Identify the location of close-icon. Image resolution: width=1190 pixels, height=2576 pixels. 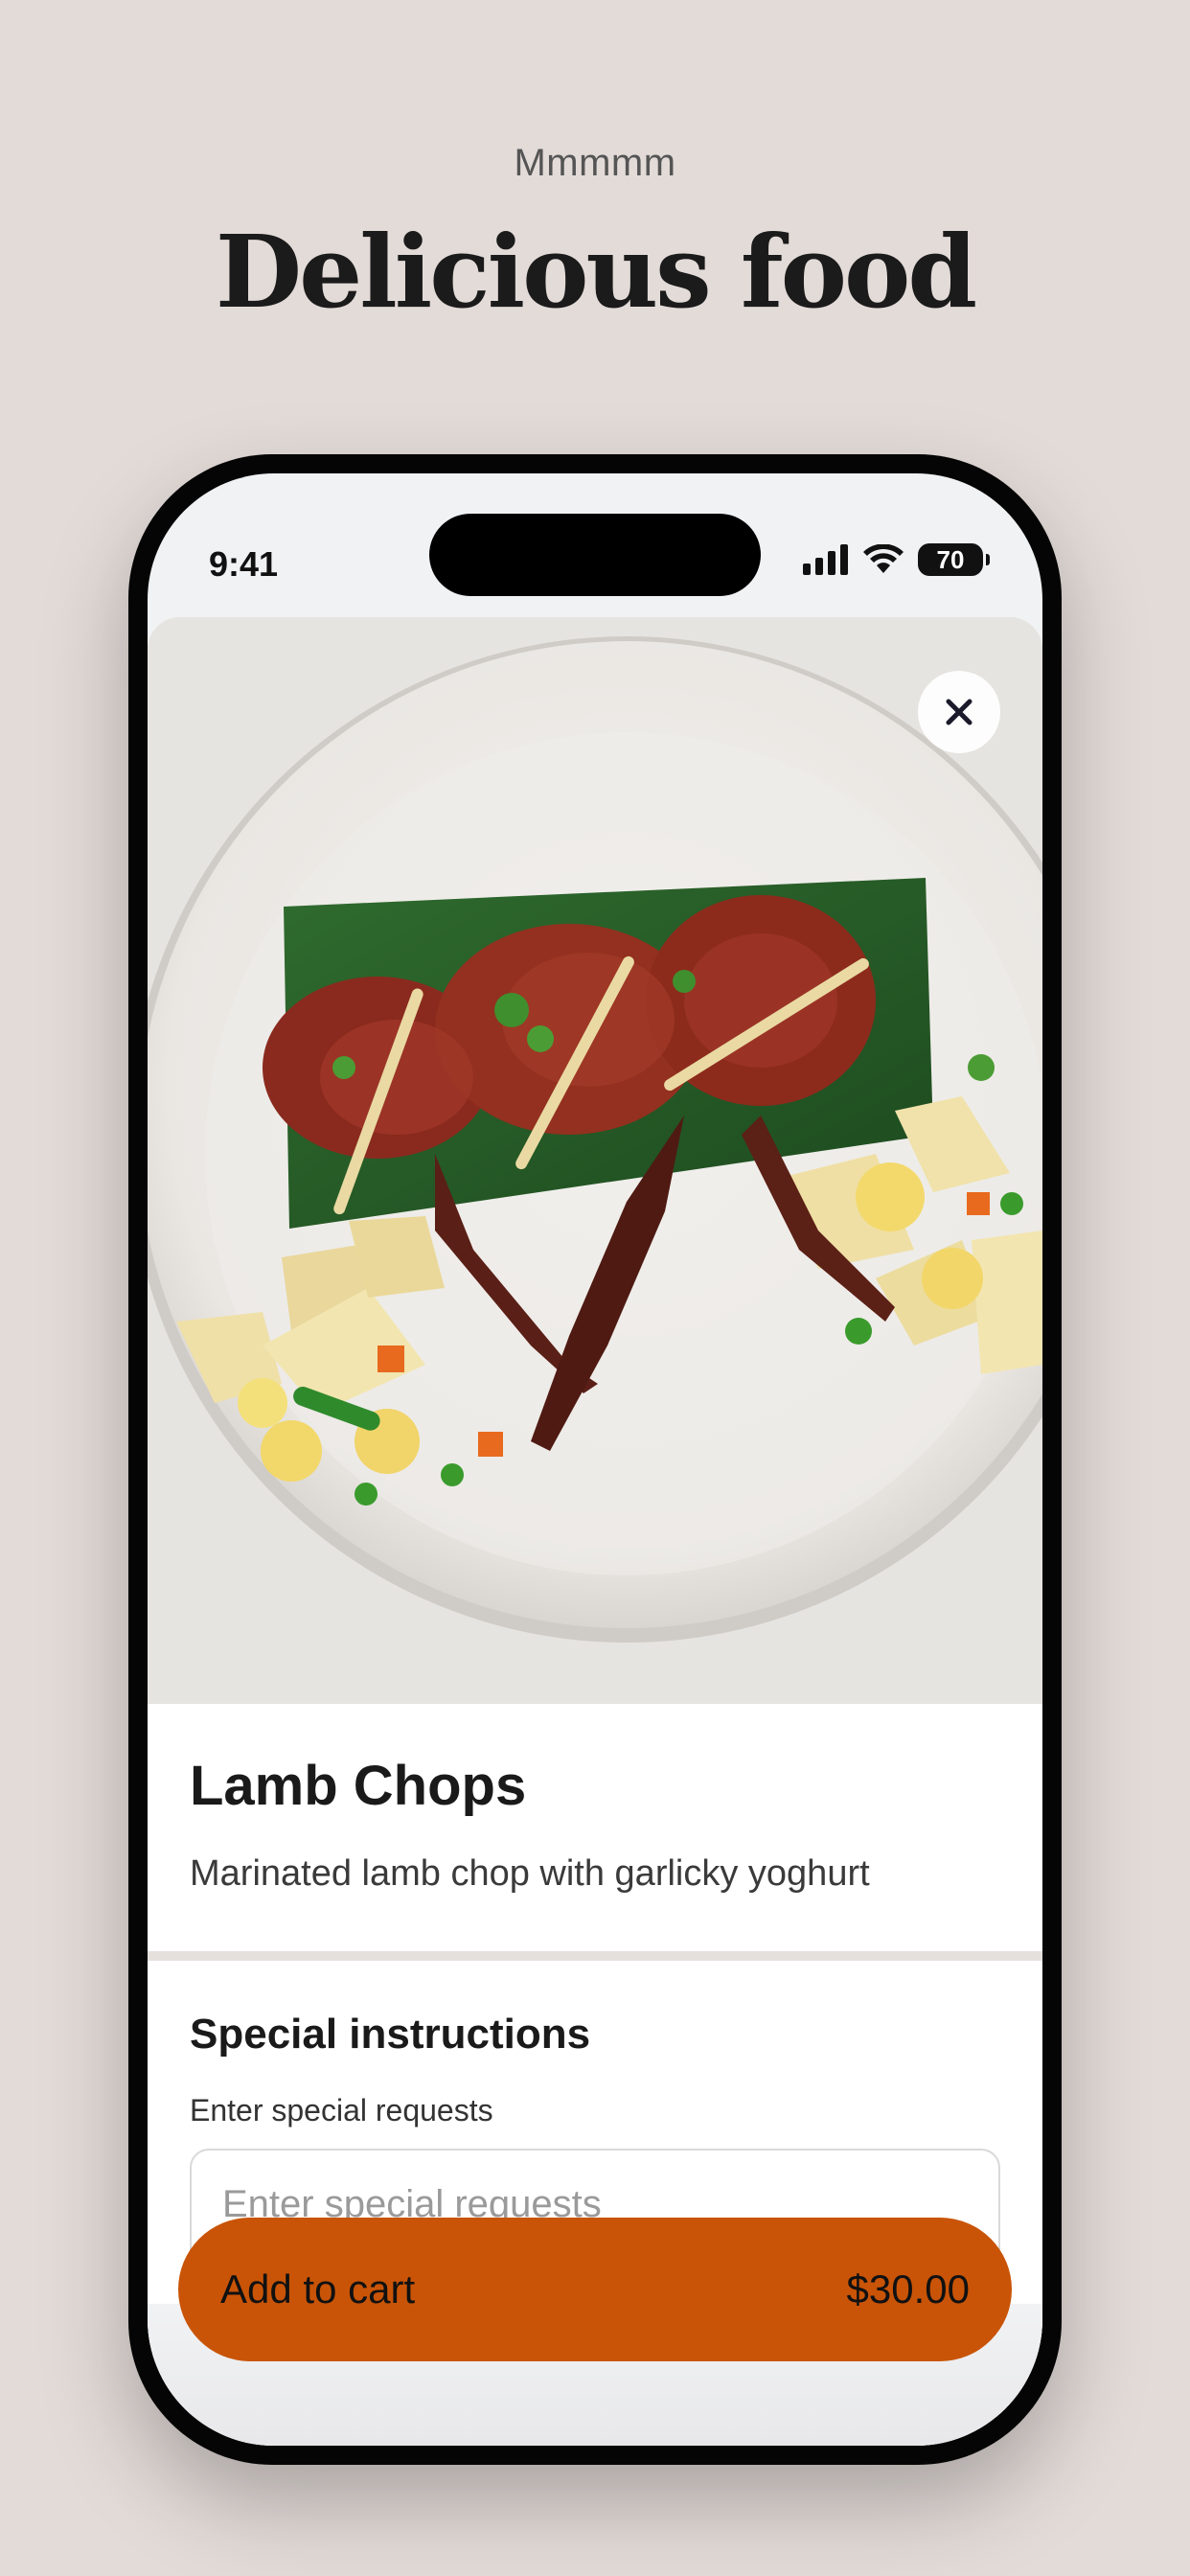
(960, 712).